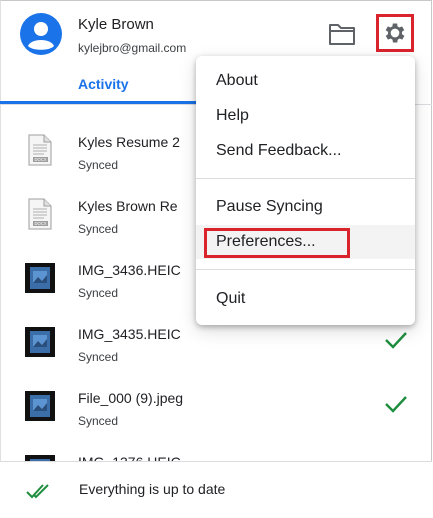 The image size is (433, 518). Describe the element at coordinates (305, 299) in the screenshot. I see `menu-item-quit: Quit` at that location.